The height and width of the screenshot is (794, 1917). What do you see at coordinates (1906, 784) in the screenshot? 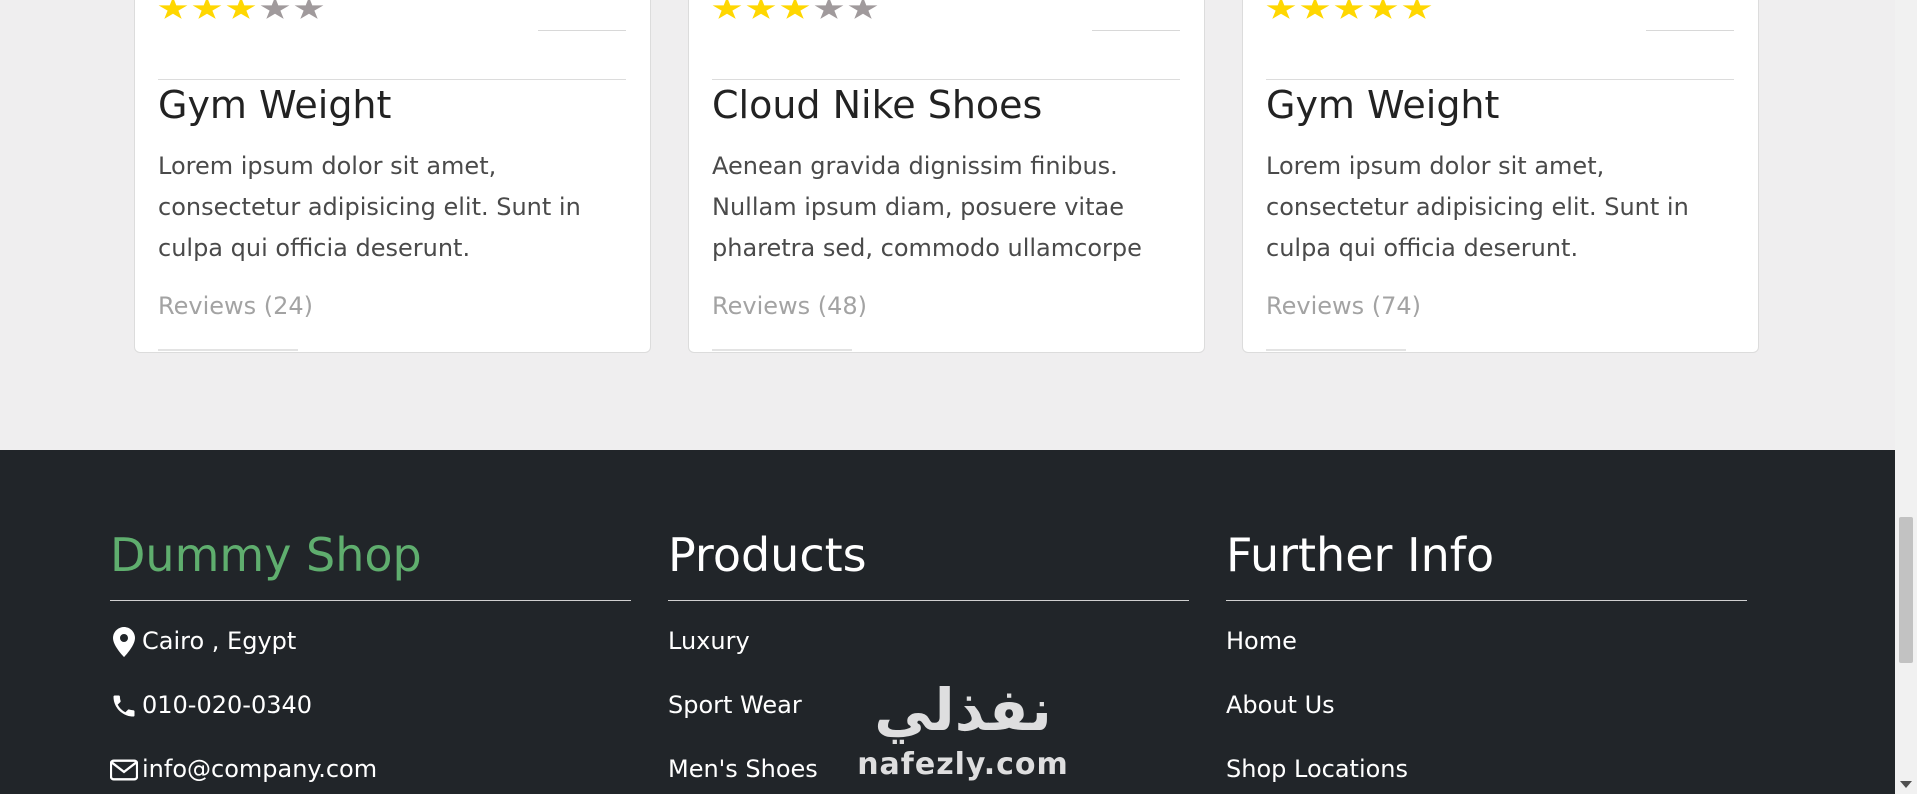
I see `scroll-down-arrow-icon` at bounding box center [1906, 784].